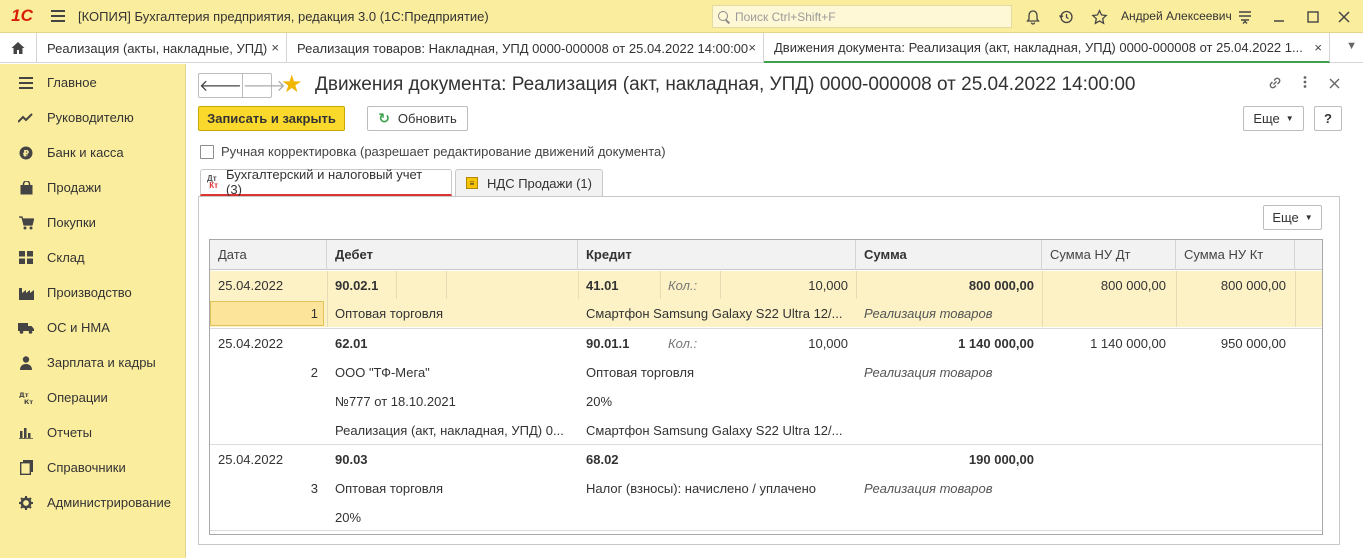 This screenshot has height=558, width=1363. I want to click on minimize-icon, so click(1279, 17).